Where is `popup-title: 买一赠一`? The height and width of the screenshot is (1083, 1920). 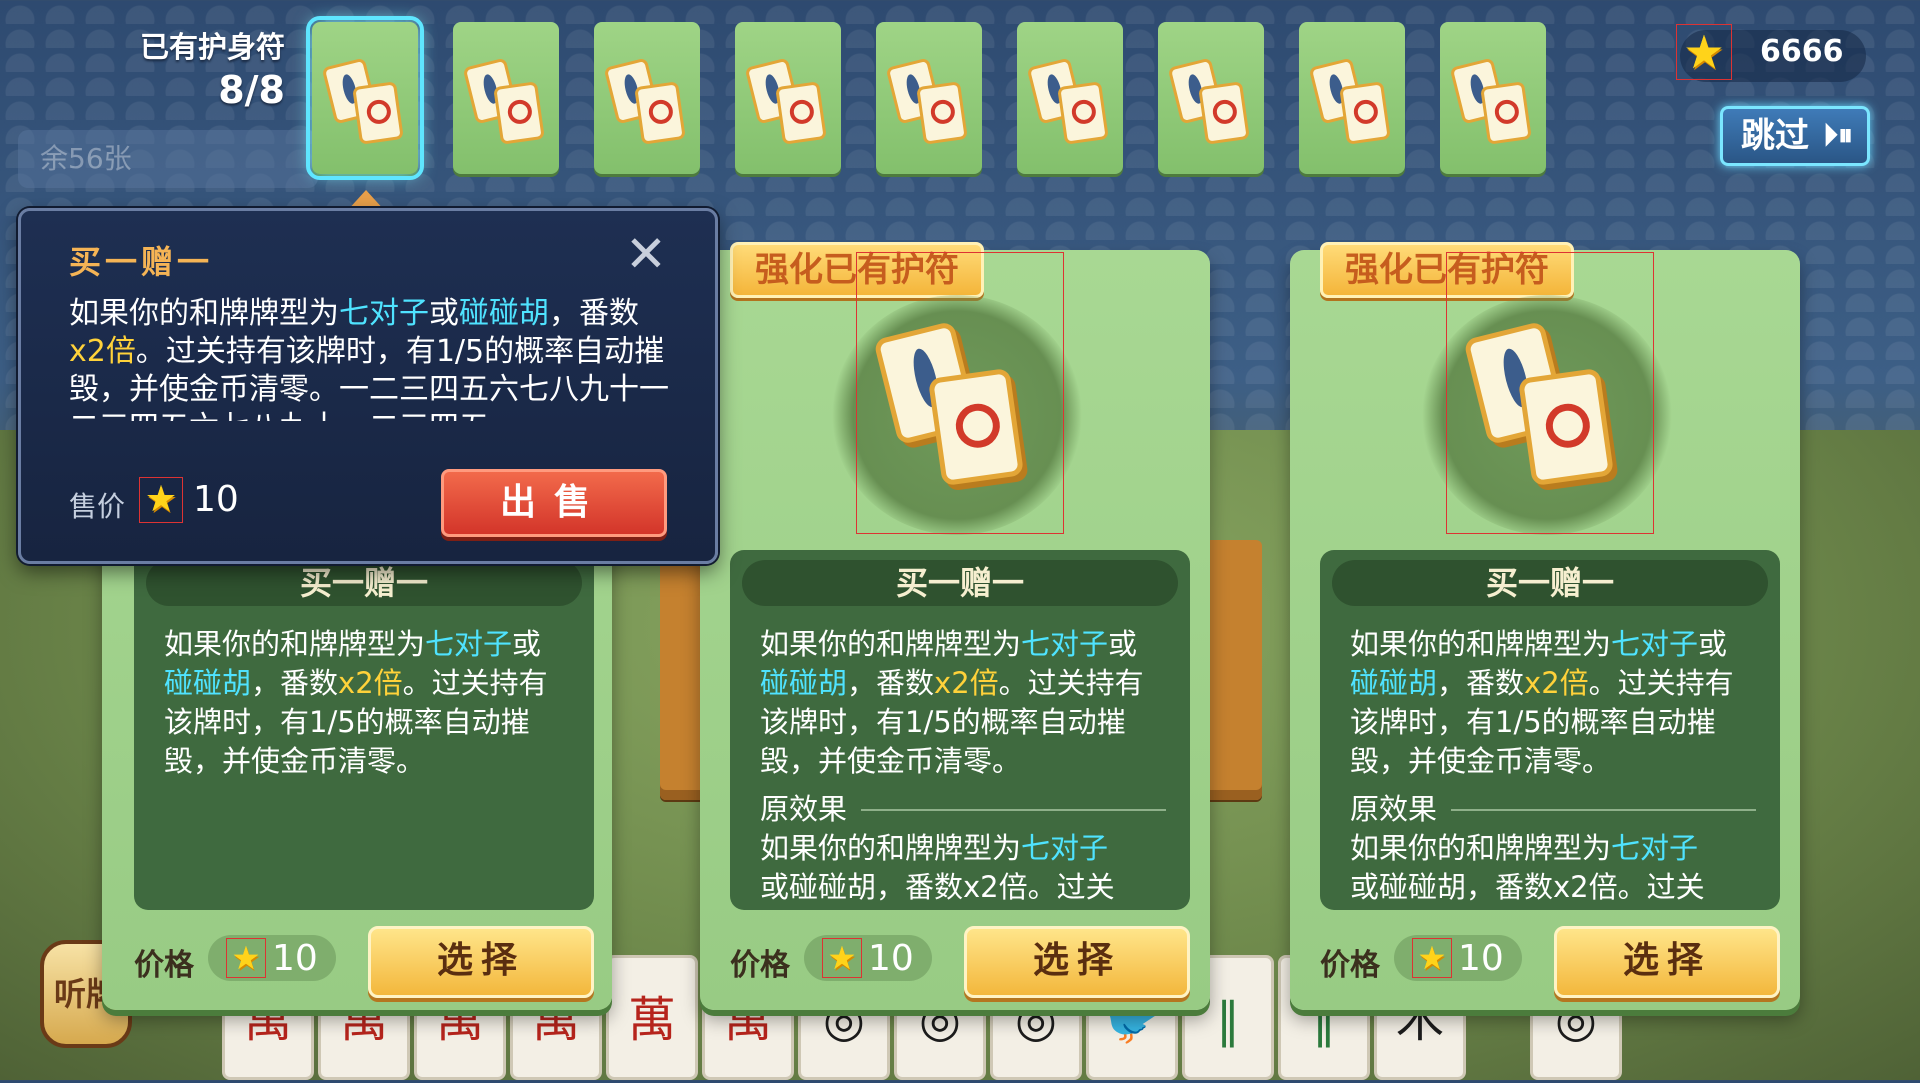
popup-title: 买一赠一 is located at coordinates (141, 262).